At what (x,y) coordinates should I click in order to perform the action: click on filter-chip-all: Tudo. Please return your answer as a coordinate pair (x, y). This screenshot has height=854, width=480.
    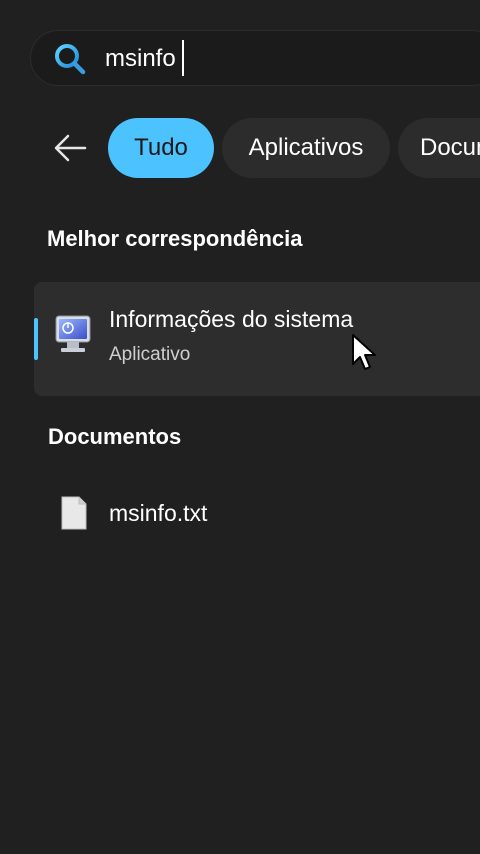
    Looking at the image, I should click on (161, 148).